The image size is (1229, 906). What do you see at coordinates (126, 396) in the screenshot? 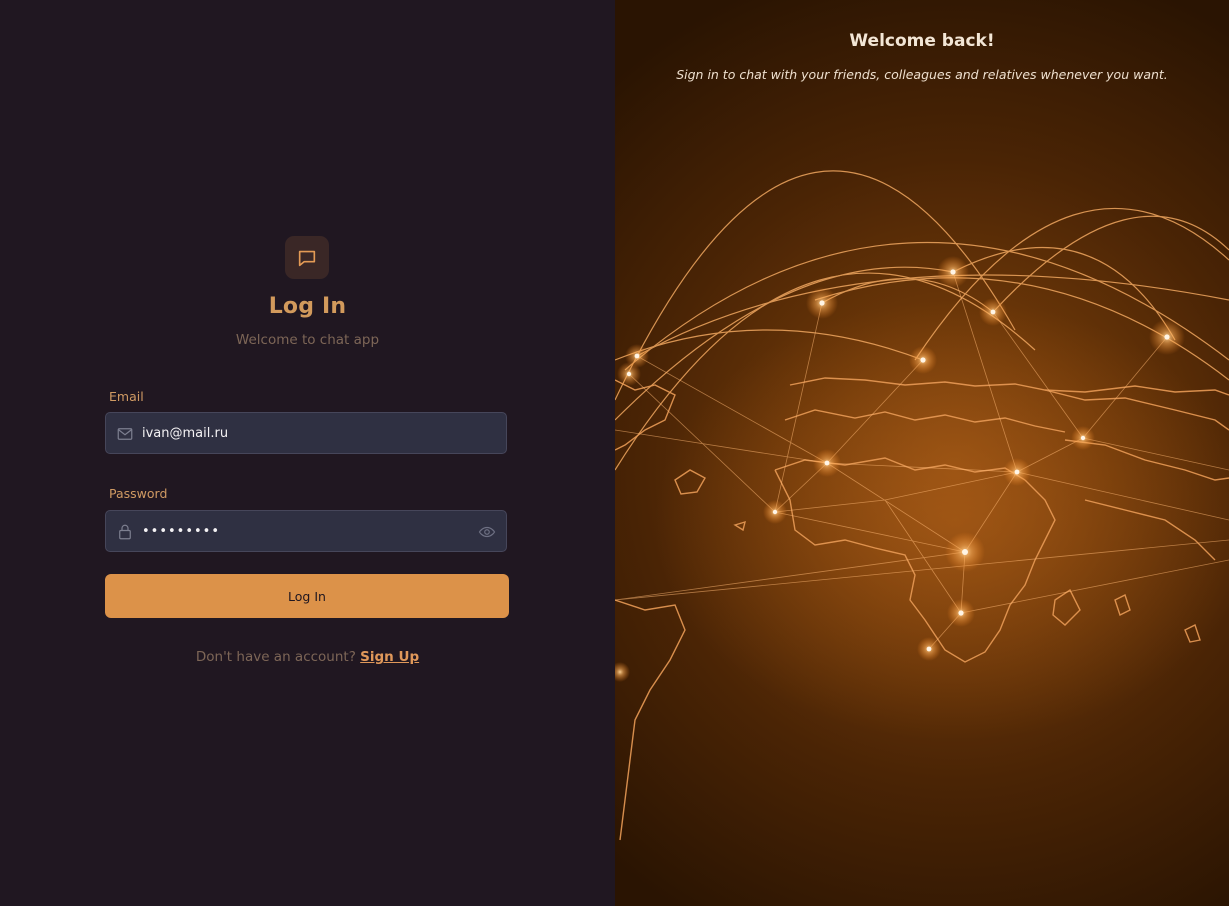
I see `email-label: Email` at bounding box center [126, 396].